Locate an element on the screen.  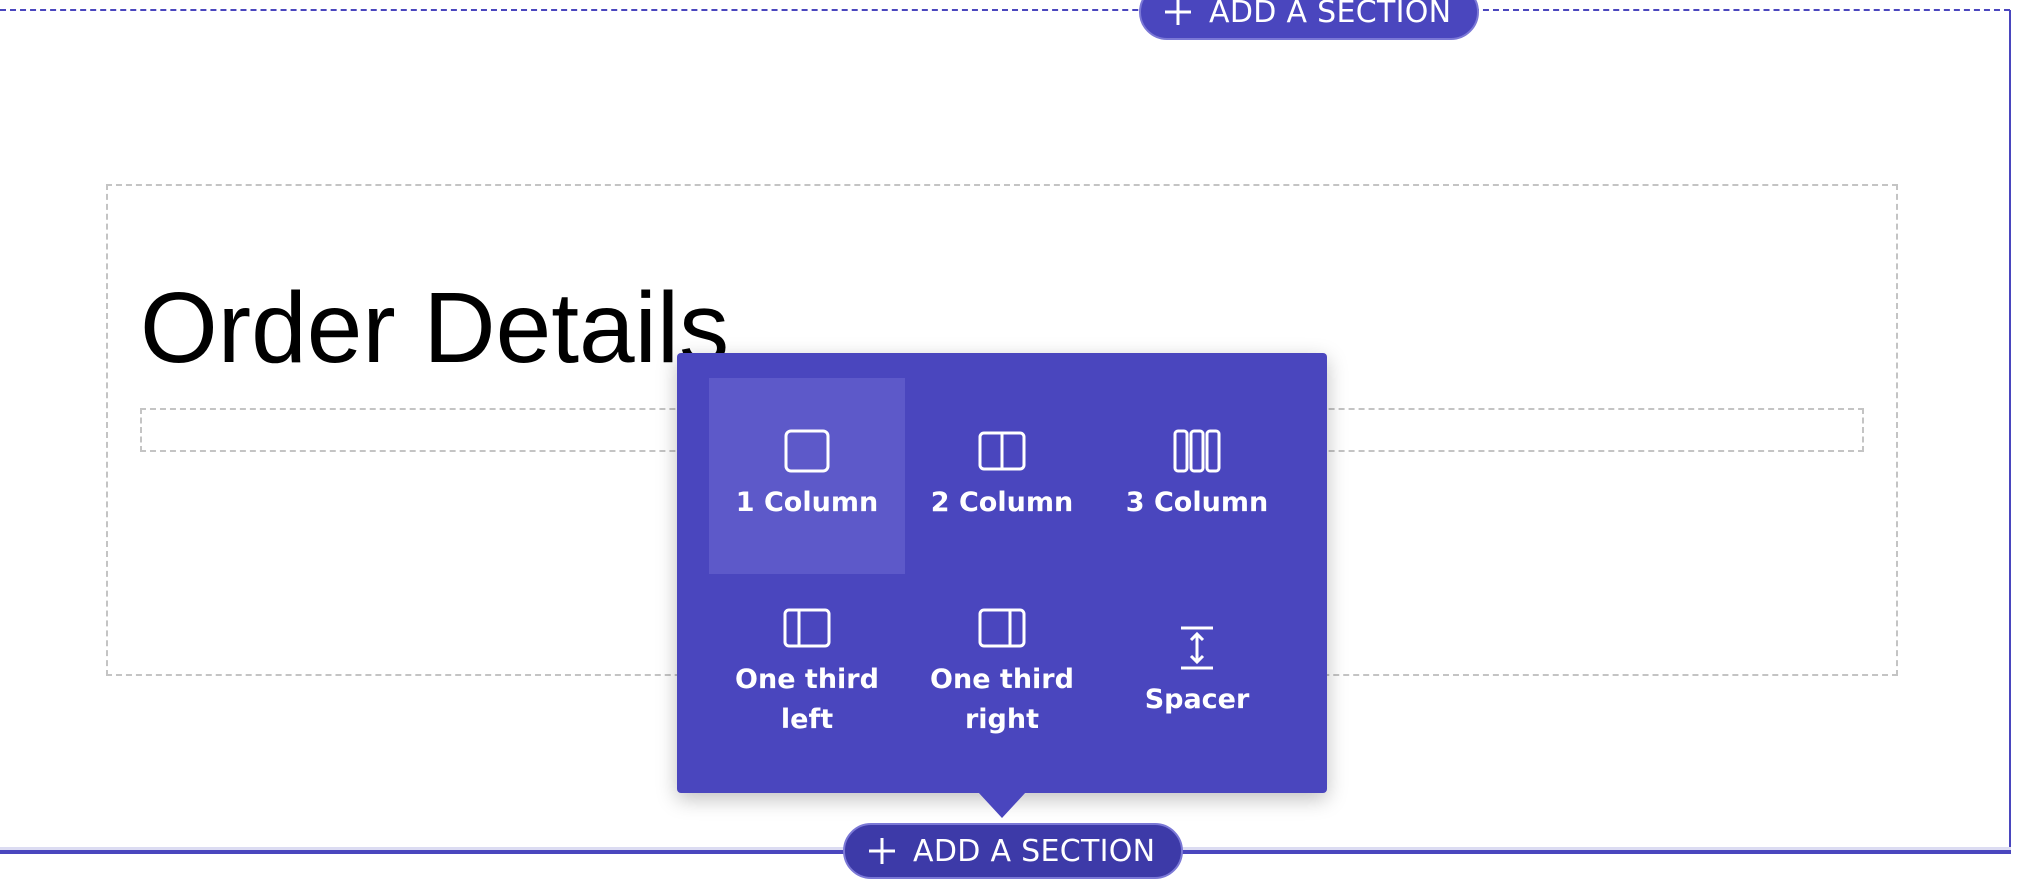
one-third-right-icon is located at coordinates (1002, 628).